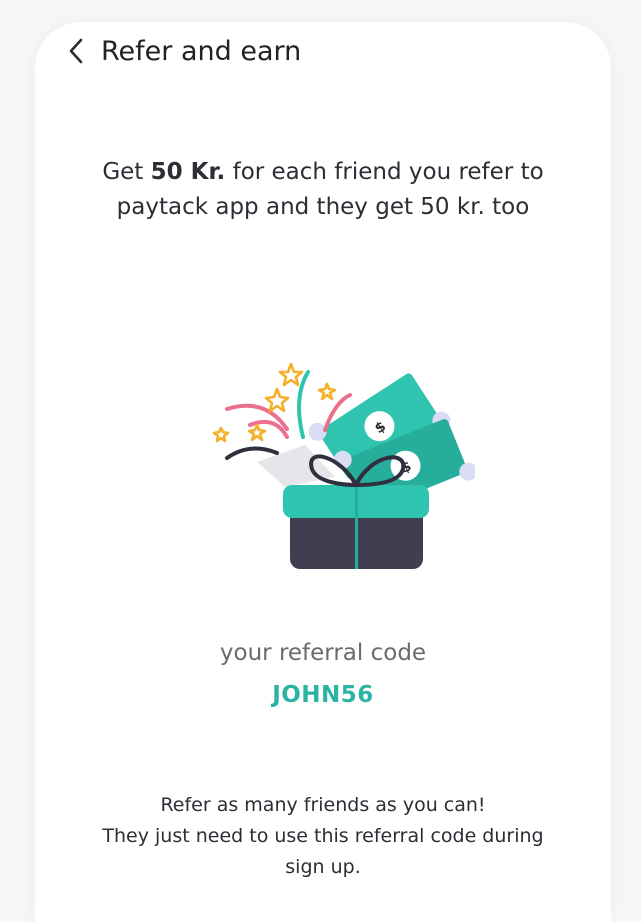  Describe the element at coordinates (323, 207) in the screenshot. I see `headline-line-2: paytack app and they get 50 kr. too` at that location.